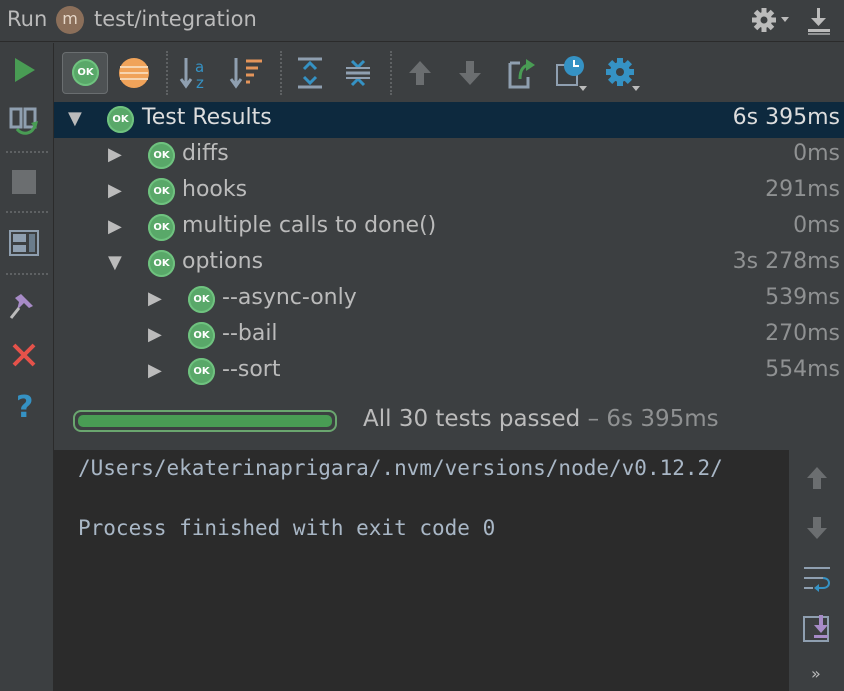 The image size is (844, 691). Describe the element at coordinates (287, 528) in the screenshot. I see `console-line: Process finished with exit code 0` at that location.